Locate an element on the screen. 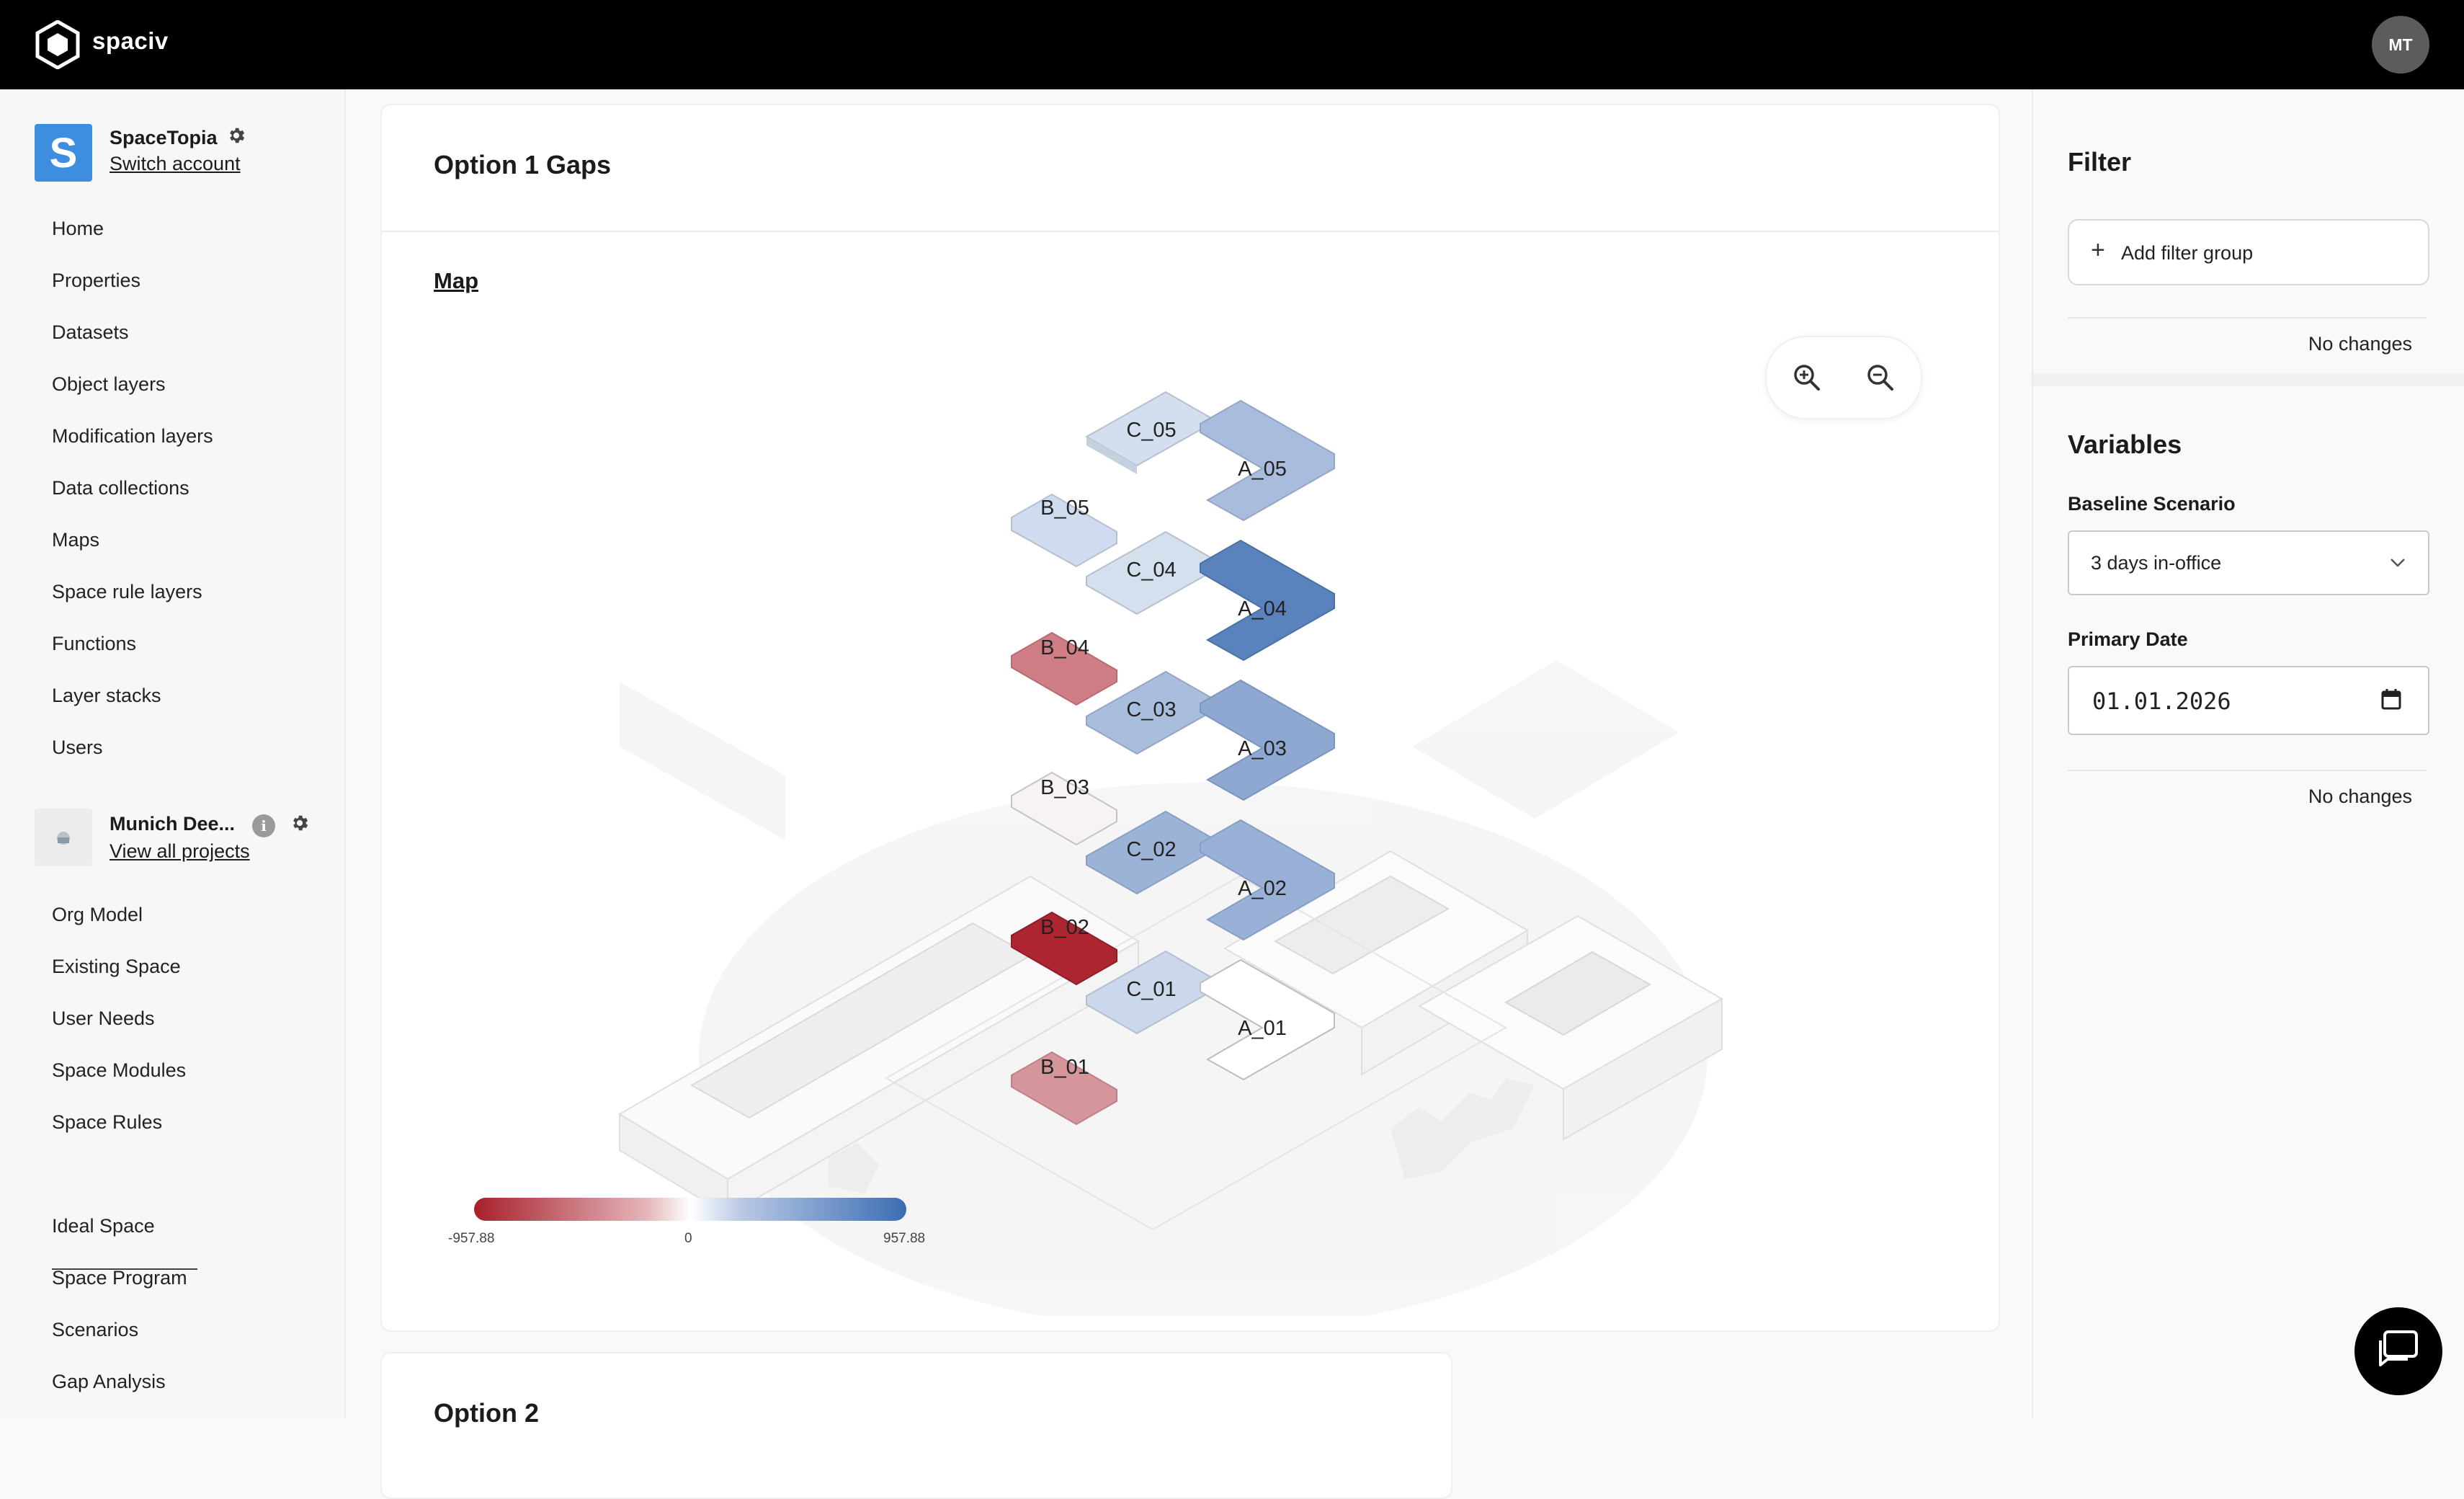  nav-item-space-program: Space Program is located at coordinates (119, 1278).